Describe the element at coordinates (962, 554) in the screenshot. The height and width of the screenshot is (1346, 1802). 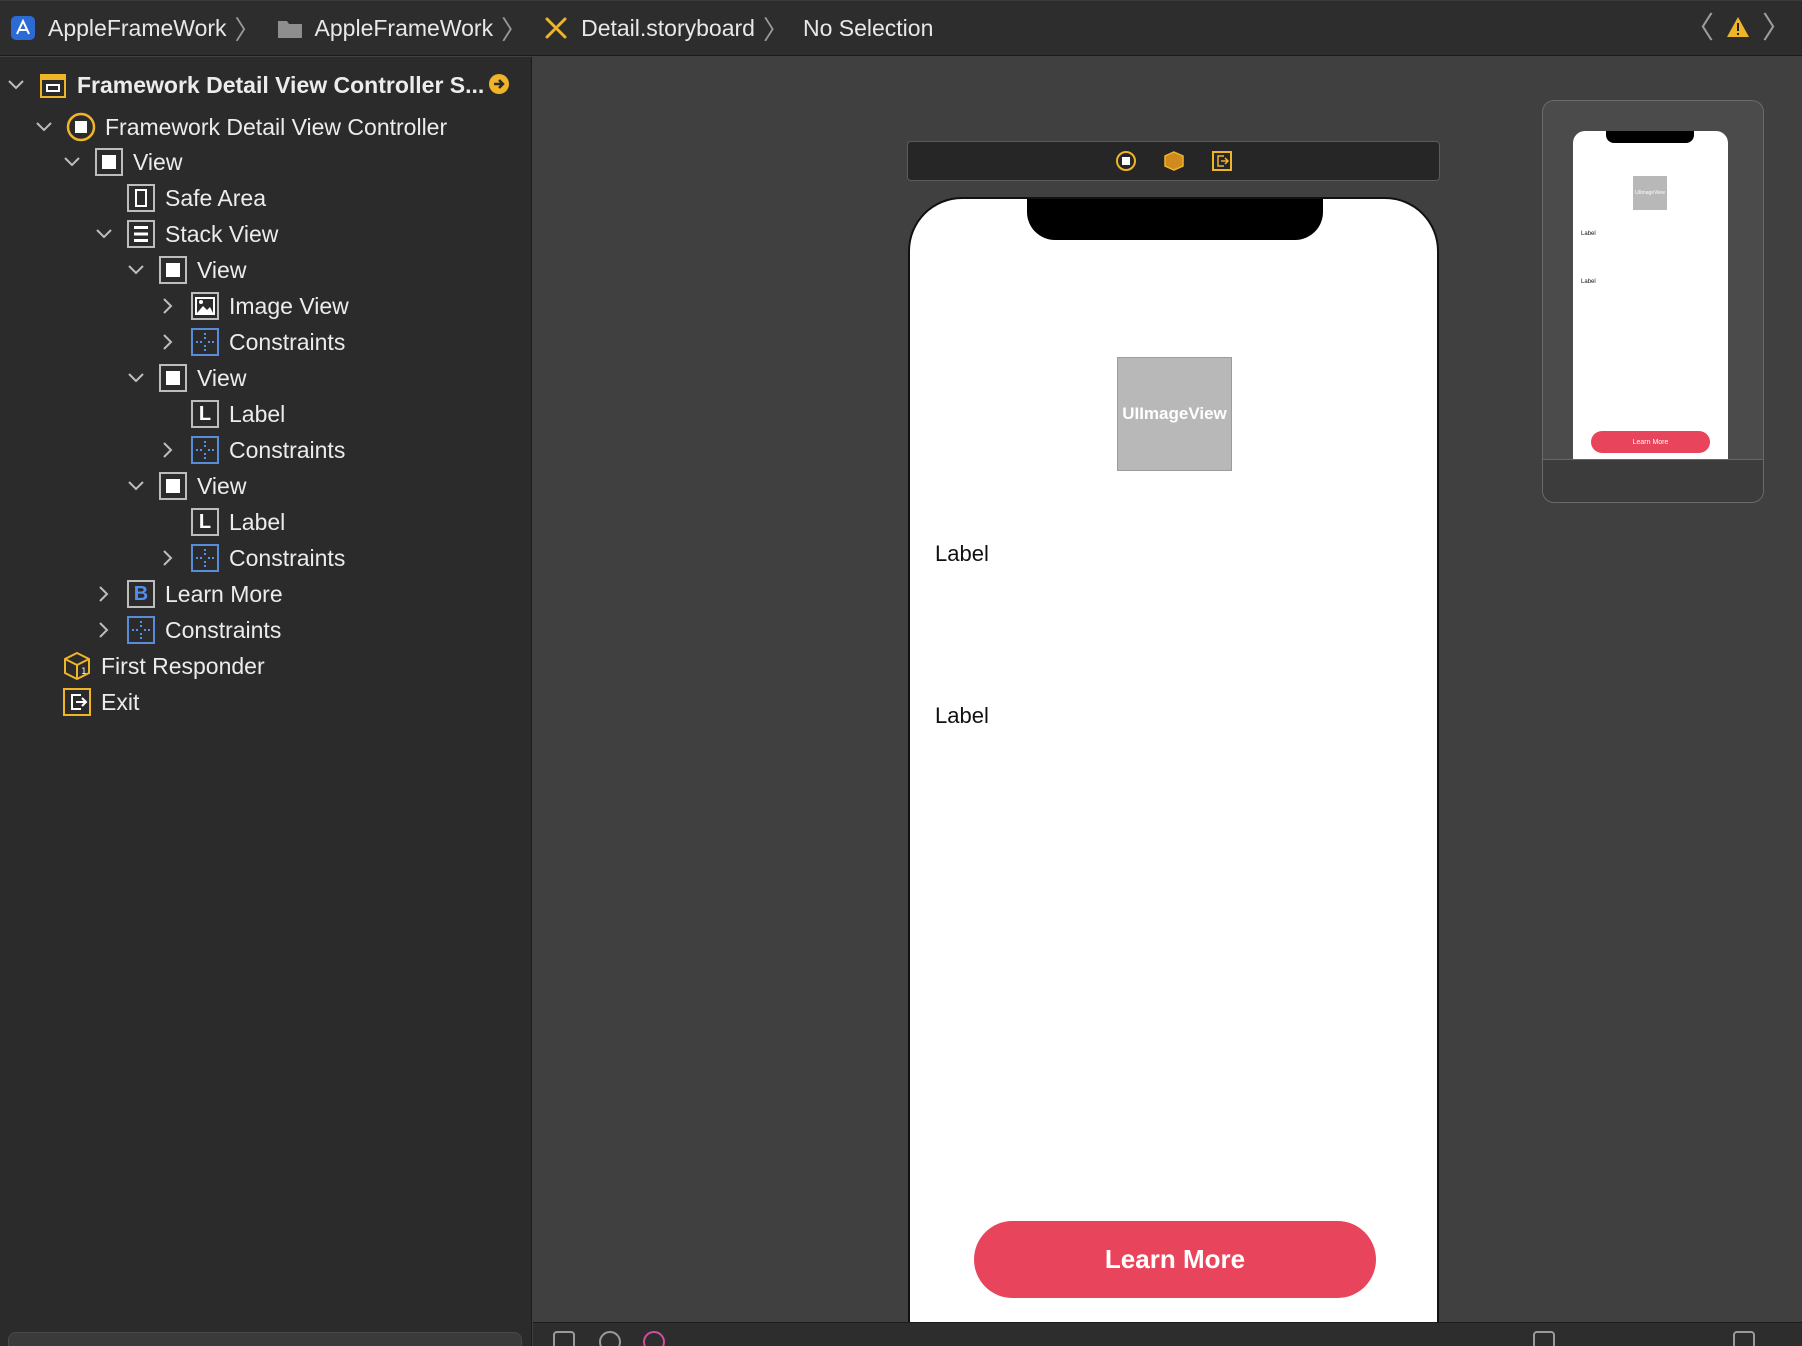
I see `label-top: Label` at that location.